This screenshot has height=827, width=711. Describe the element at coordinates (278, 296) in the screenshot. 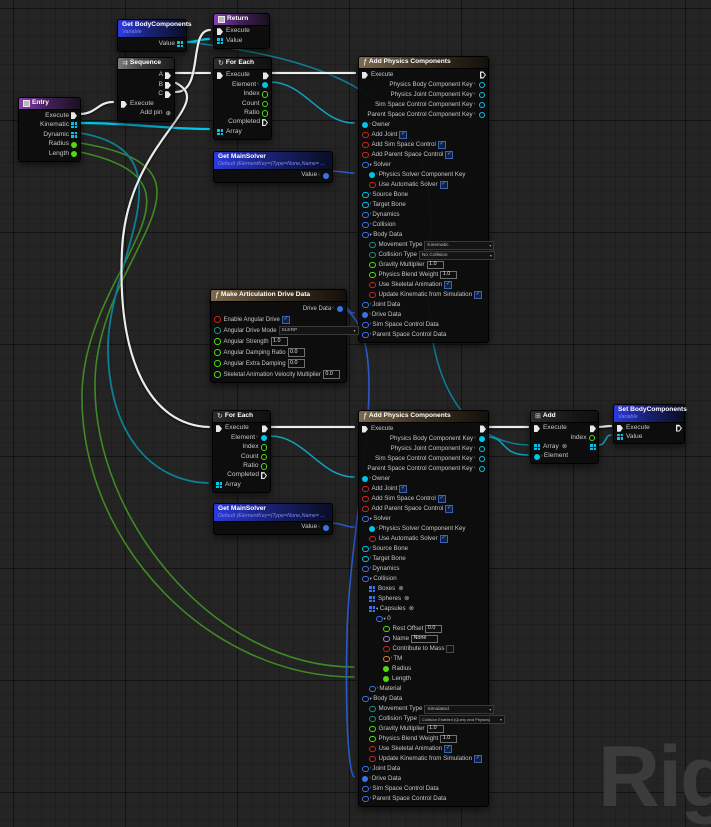

I see `node-header: ƒ Make Articulation Drive Data` at that location.